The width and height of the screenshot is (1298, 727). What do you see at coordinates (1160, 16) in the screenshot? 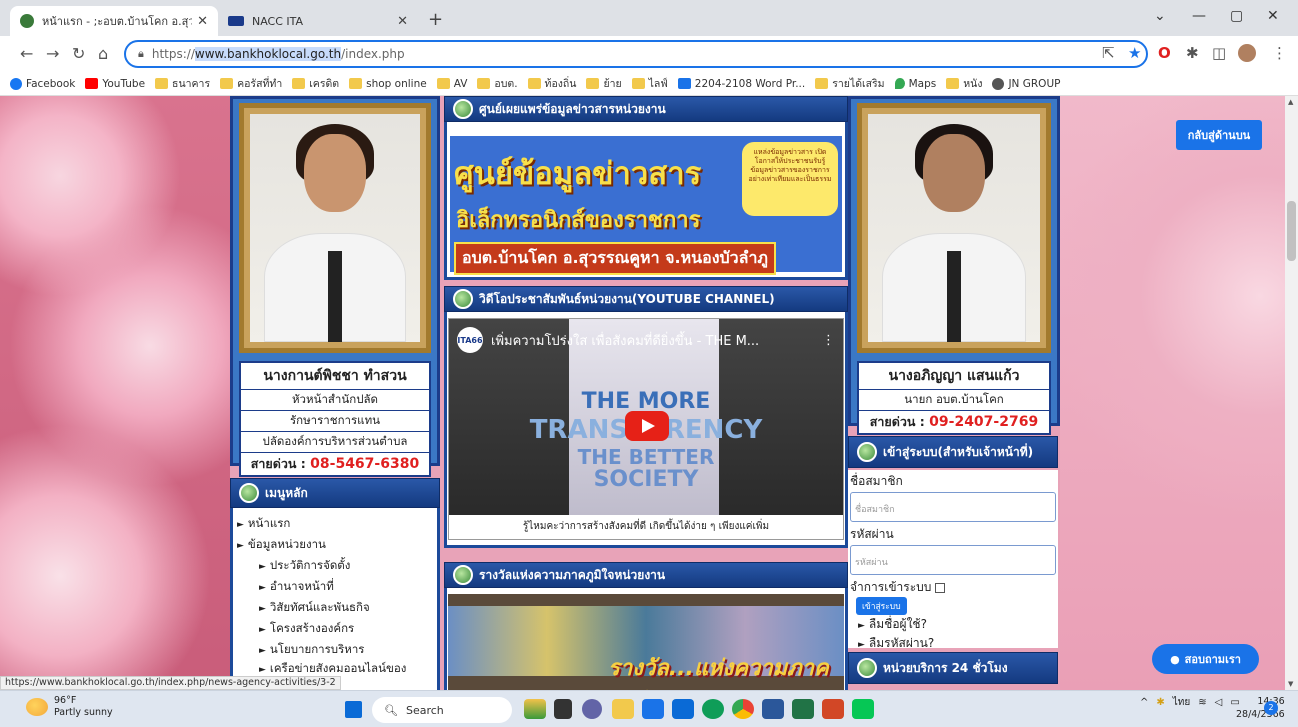
I see `tab-search-chevron-icon: ⌄` at bounding box center [1160, 16].